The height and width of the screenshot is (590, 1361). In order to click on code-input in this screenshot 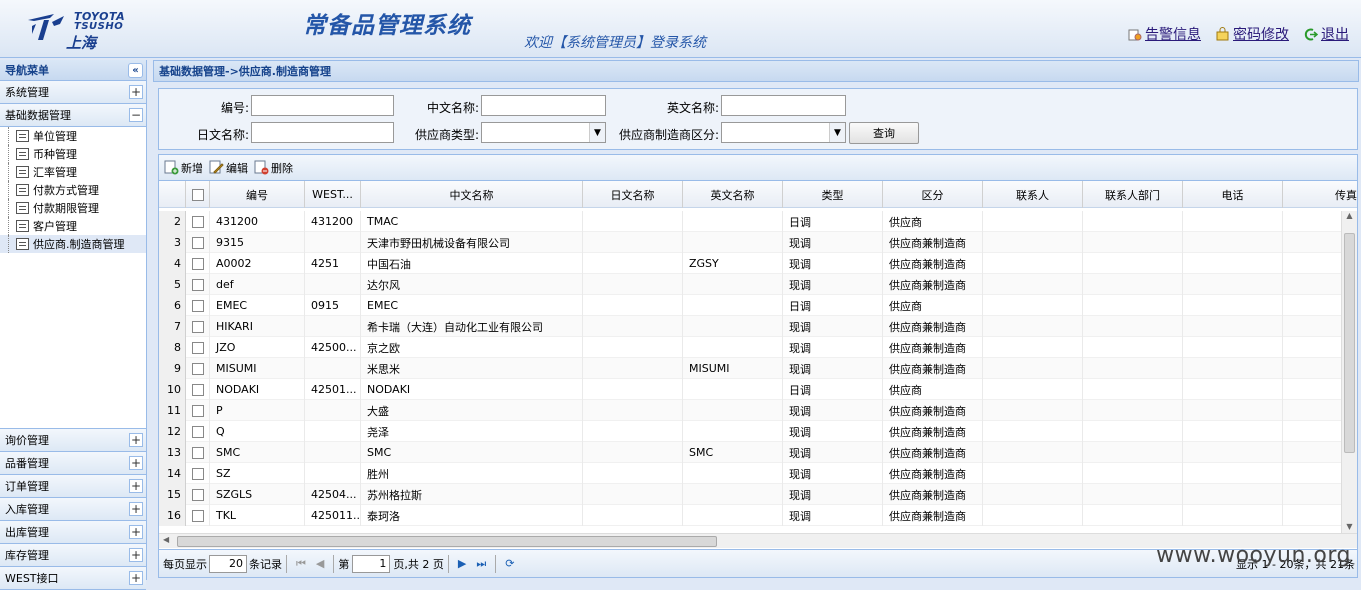, I will do `click(322, 105)`.